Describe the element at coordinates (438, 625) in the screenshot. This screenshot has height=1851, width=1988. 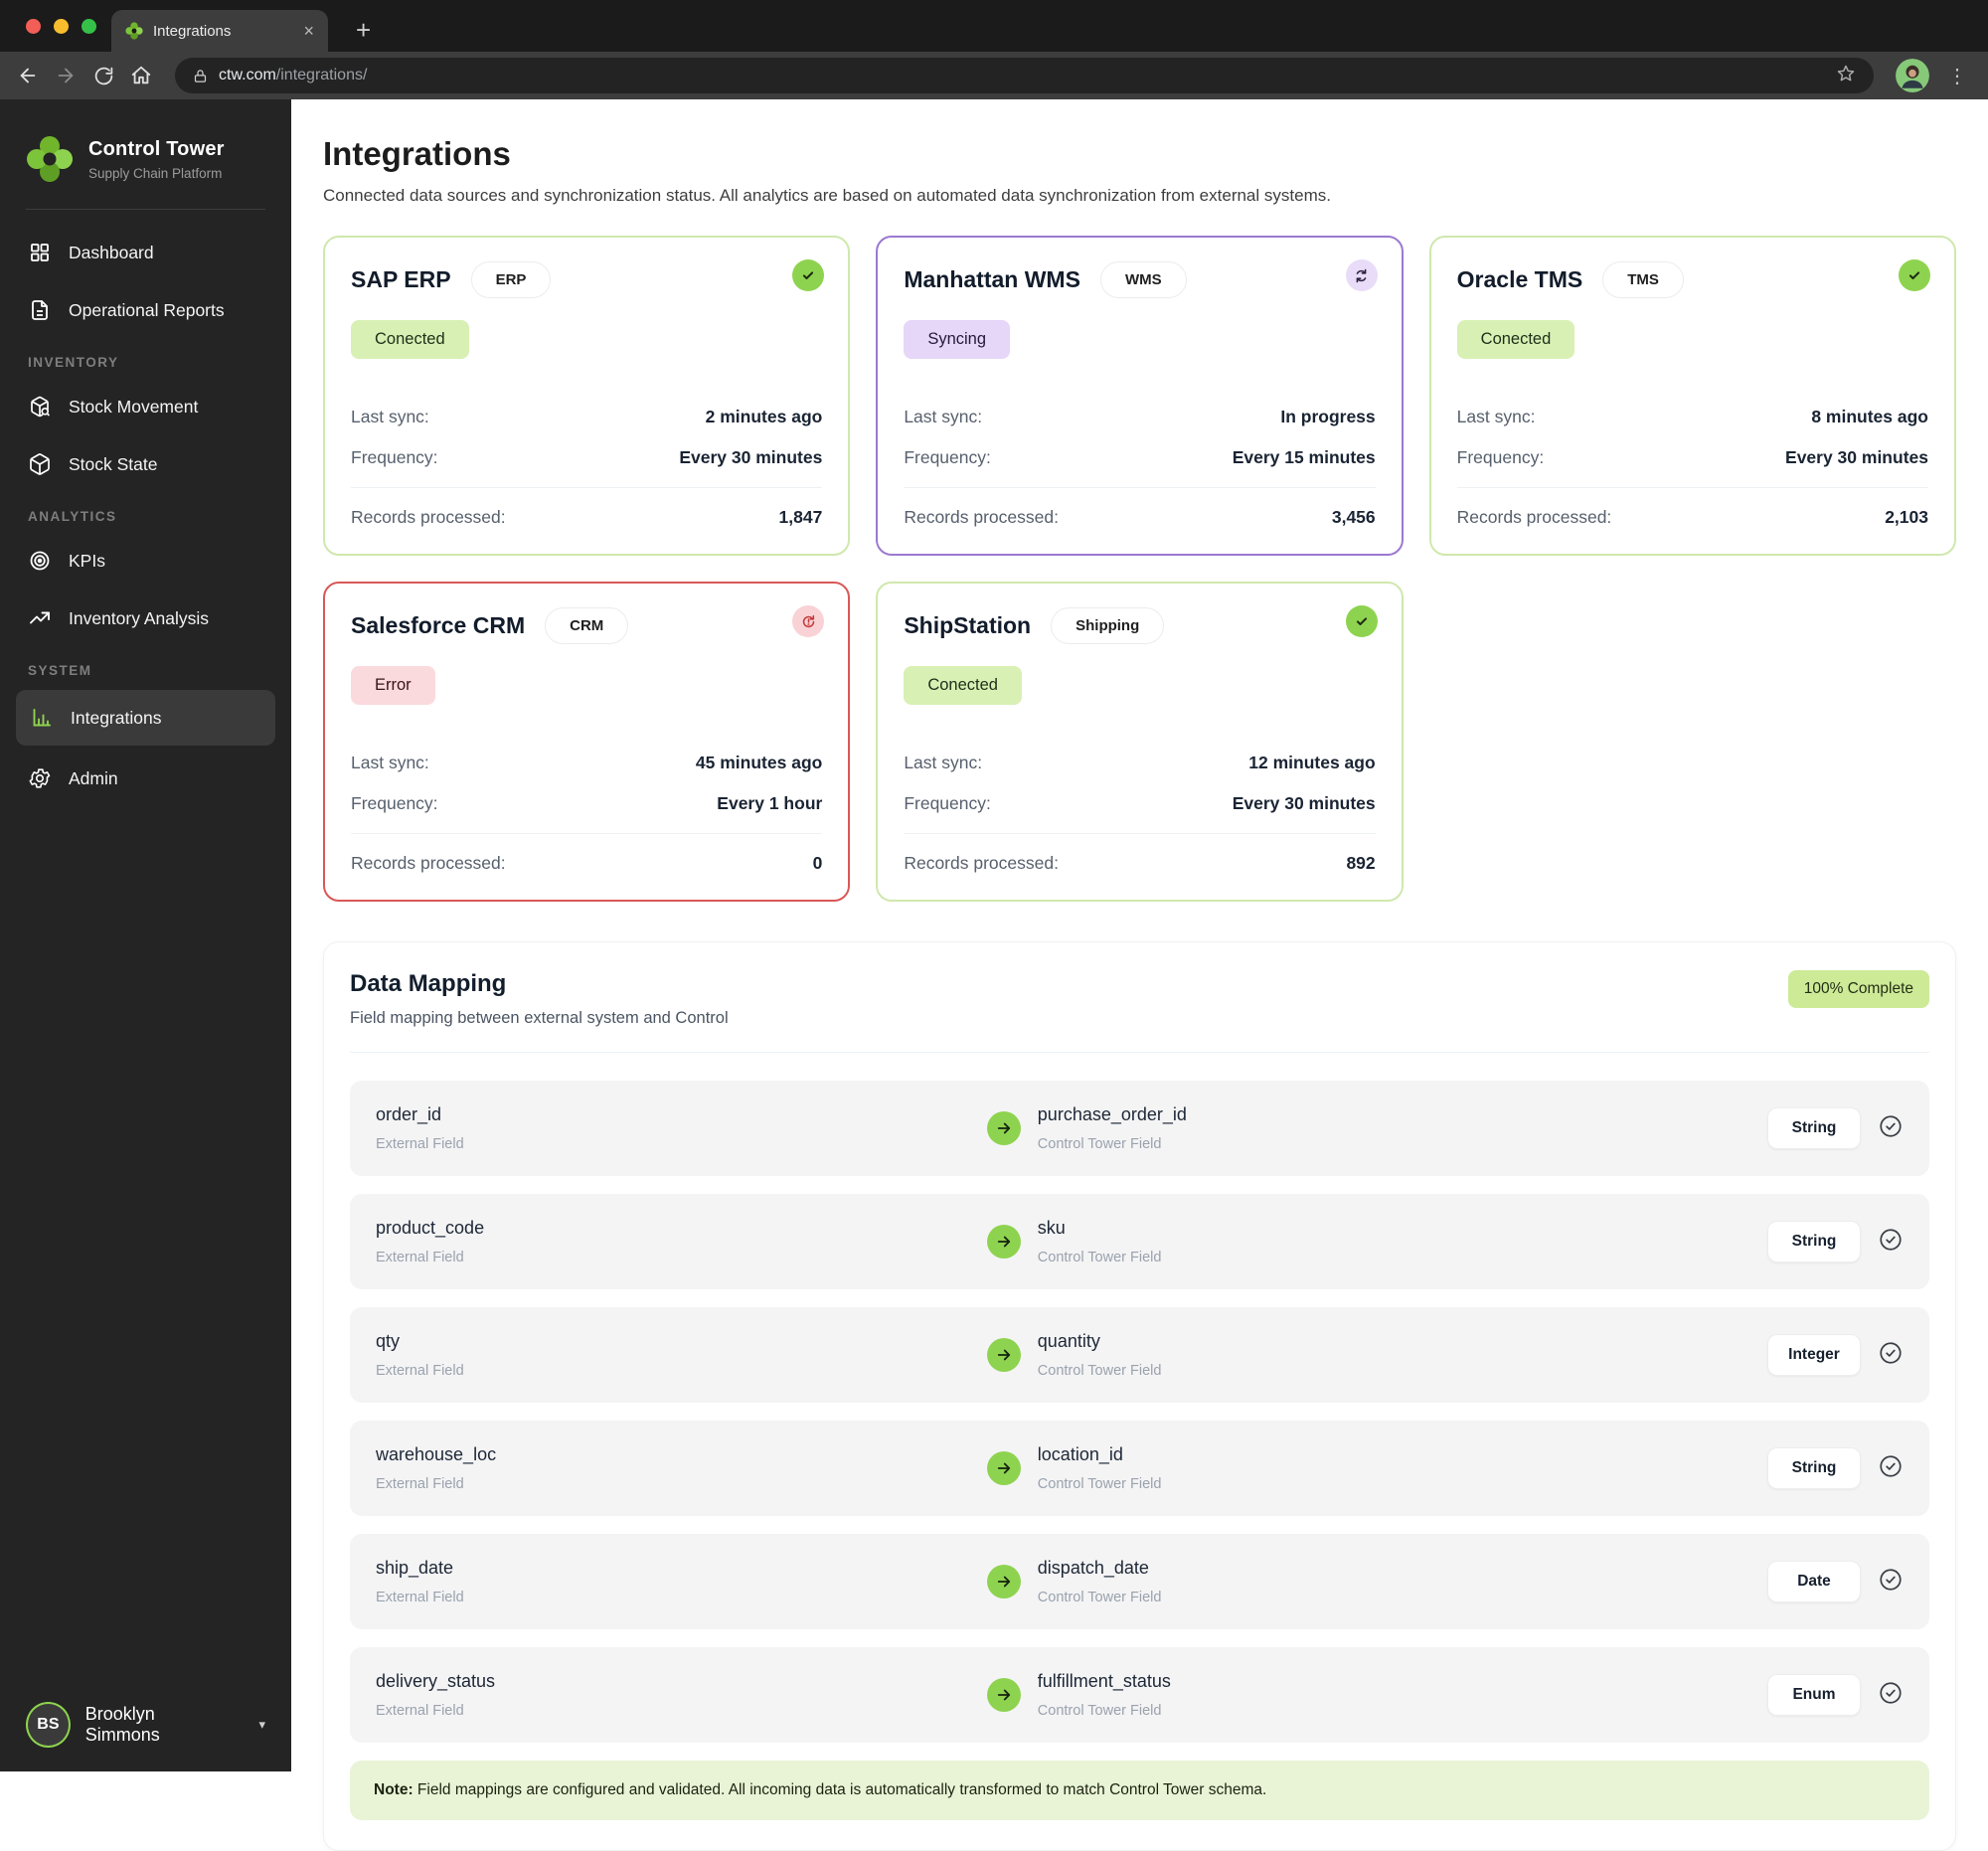
I see `integration-name: Salesforce CRM` at that location.